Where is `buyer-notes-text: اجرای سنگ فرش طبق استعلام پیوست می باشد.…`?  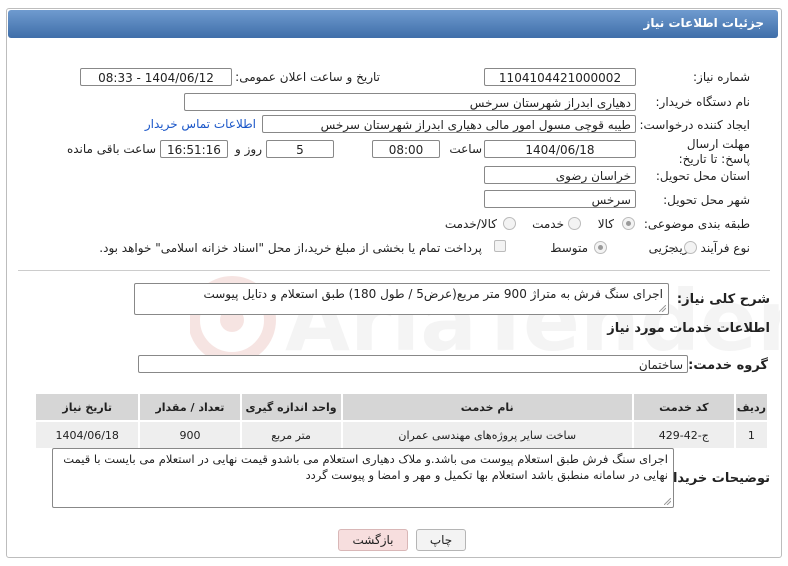 buyer-notes-text: اجرای سنگ فرش طبق استعلام پیوست می باشد.… is located at coordinates (365, 467).